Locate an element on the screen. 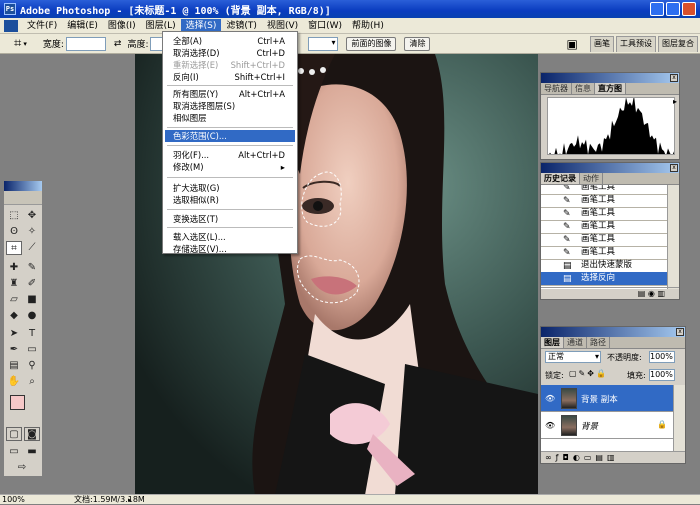  menu-edit: 编辑(E) is located at coordinates (82, 26).